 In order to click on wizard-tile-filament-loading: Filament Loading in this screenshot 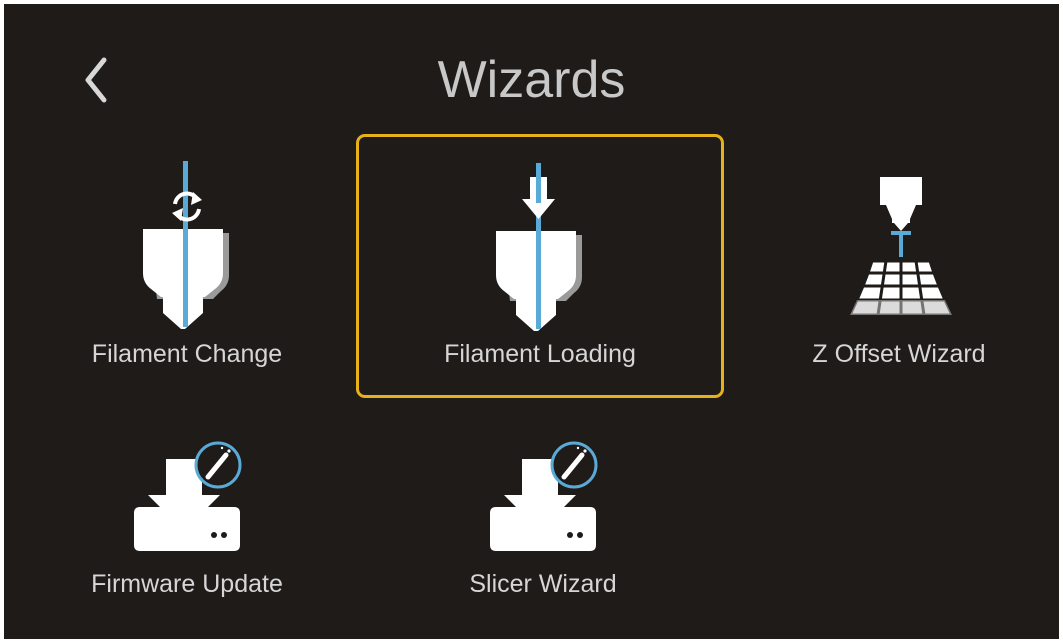, I will do `click(540, 266)`.